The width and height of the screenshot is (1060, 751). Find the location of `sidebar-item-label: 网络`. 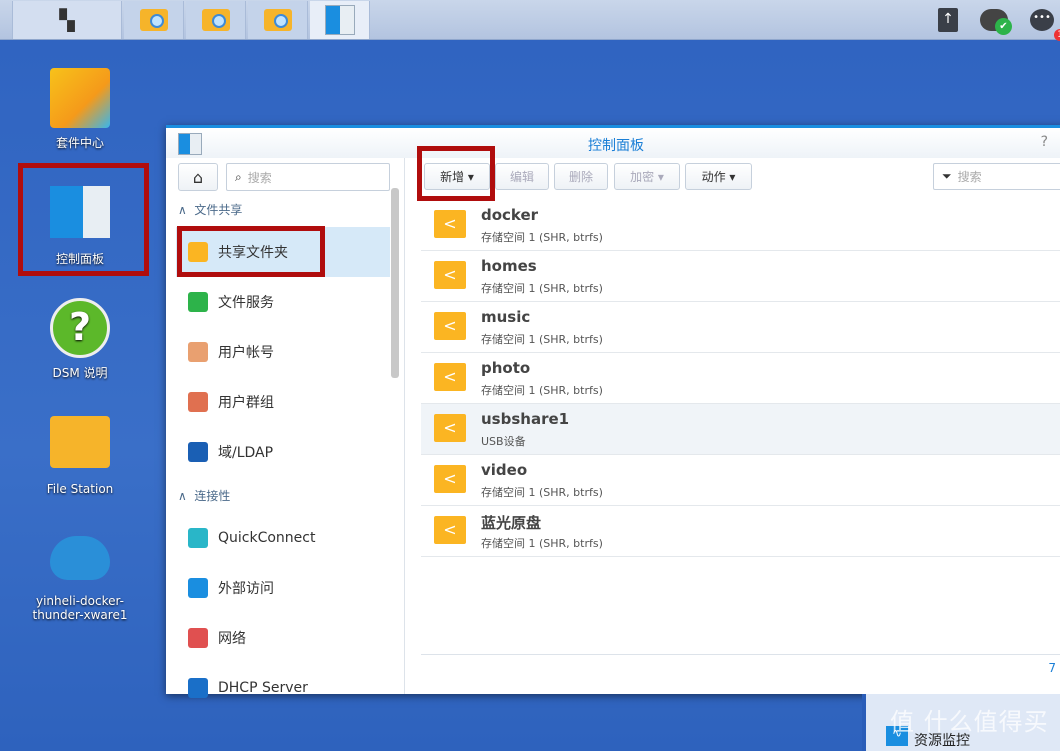

sidebar-item-label: 网络 is located at coordinates (232, 639).